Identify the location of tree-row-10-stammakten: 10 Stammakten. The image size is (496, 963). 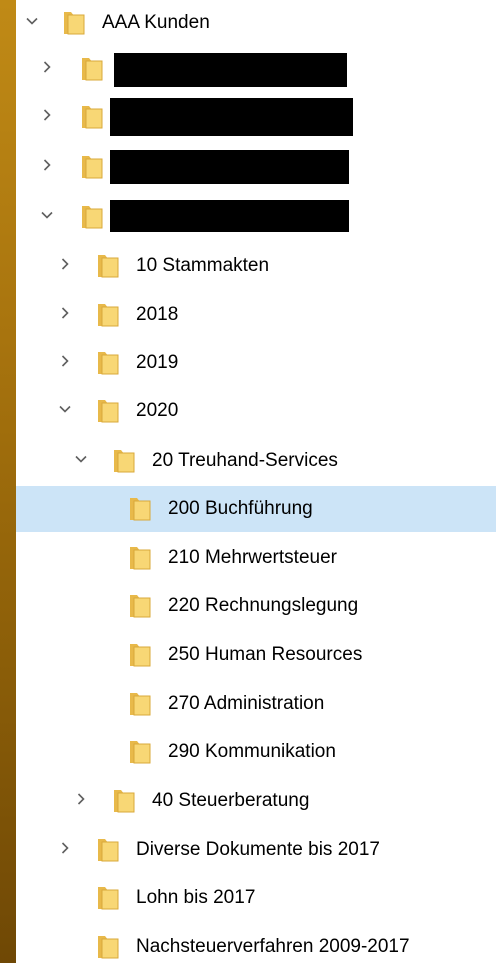
(256, 266).